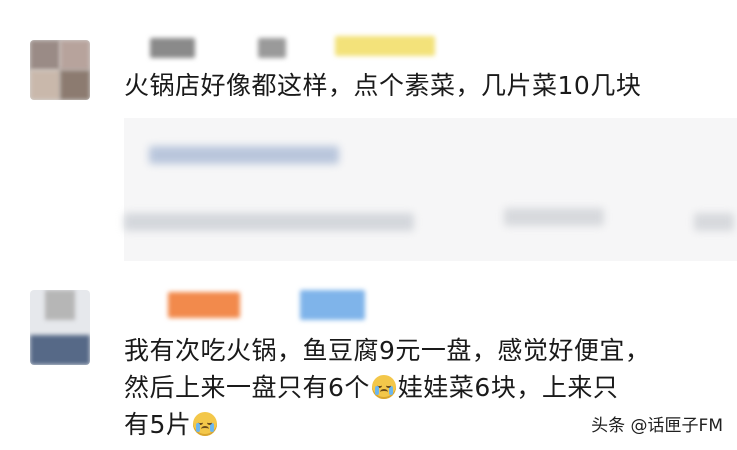 The height and width of the screenshot is (450, 737). I want to click on comment-text-line-3: 有5片, so click(171, 425).